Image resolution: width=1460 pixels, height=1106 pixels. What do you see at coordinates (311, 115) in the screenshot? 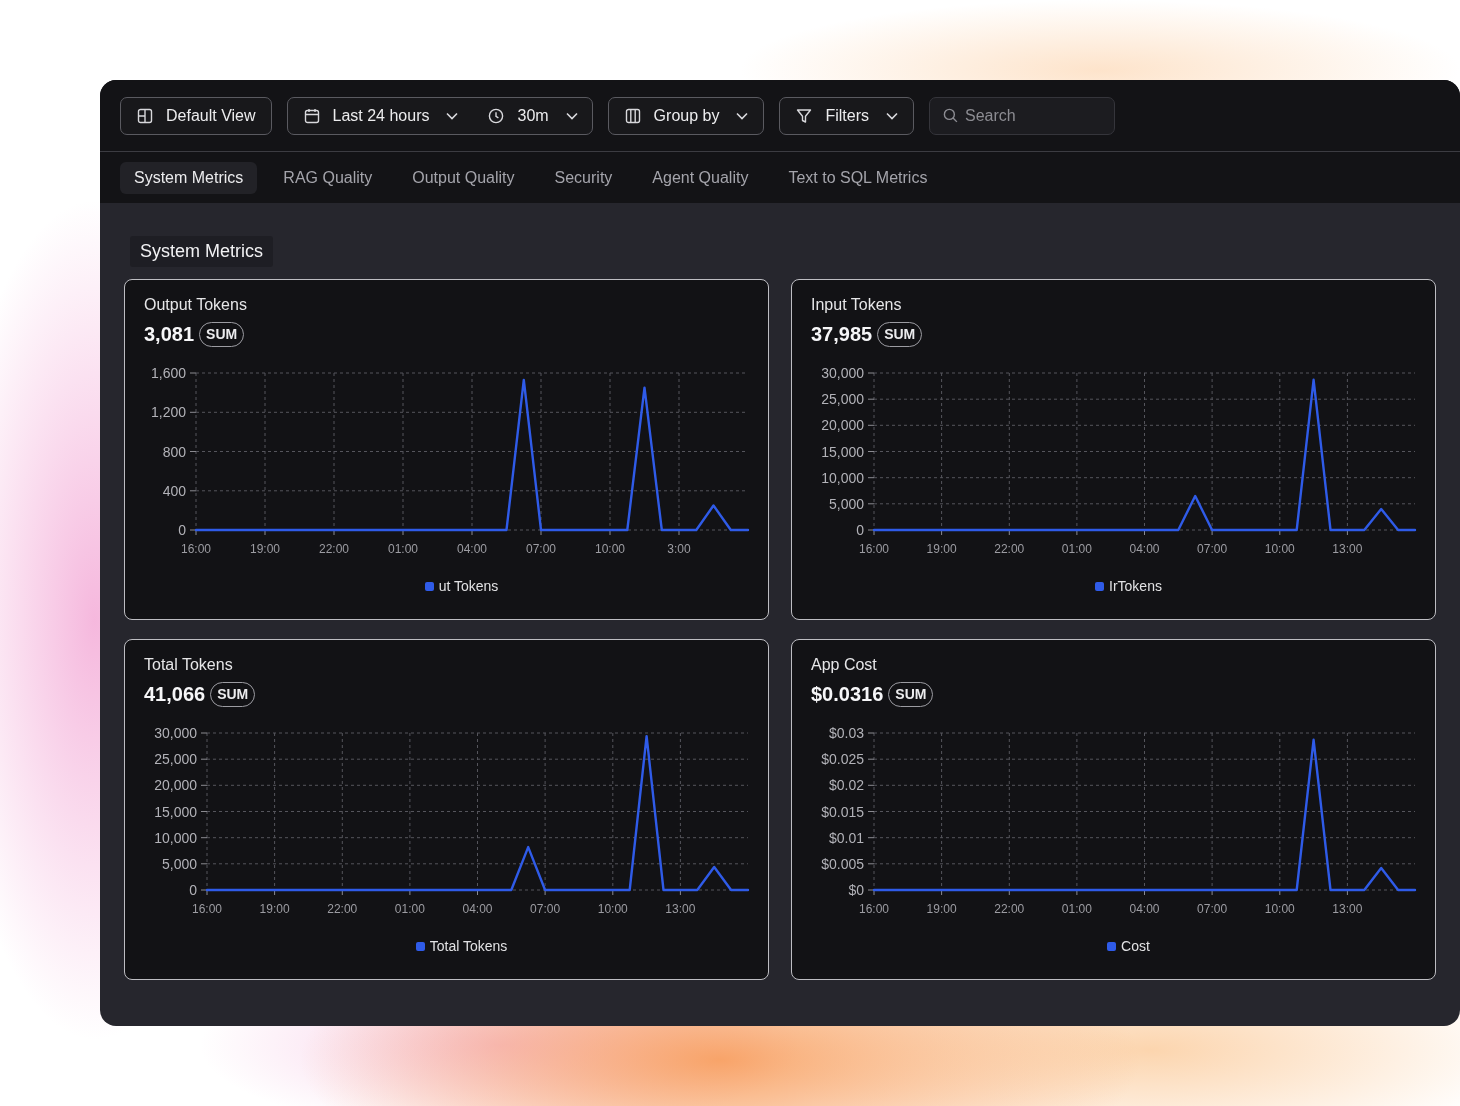
I see `calendar-icon` at bounding box center [311, 115].